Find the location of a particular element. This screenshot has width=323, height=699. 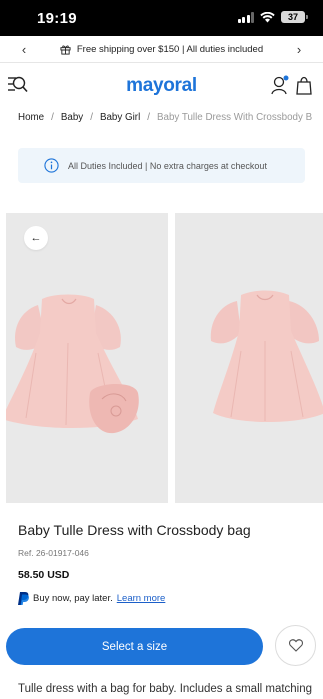

product-price: 58.50 USD is located at coordinates (44, 575).